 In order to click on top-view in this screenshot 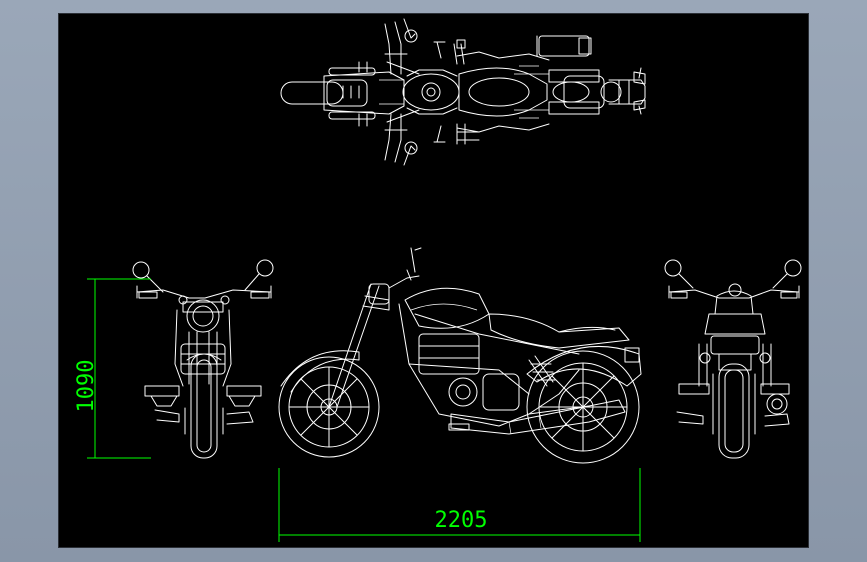, I will do `click(463, 92)`.